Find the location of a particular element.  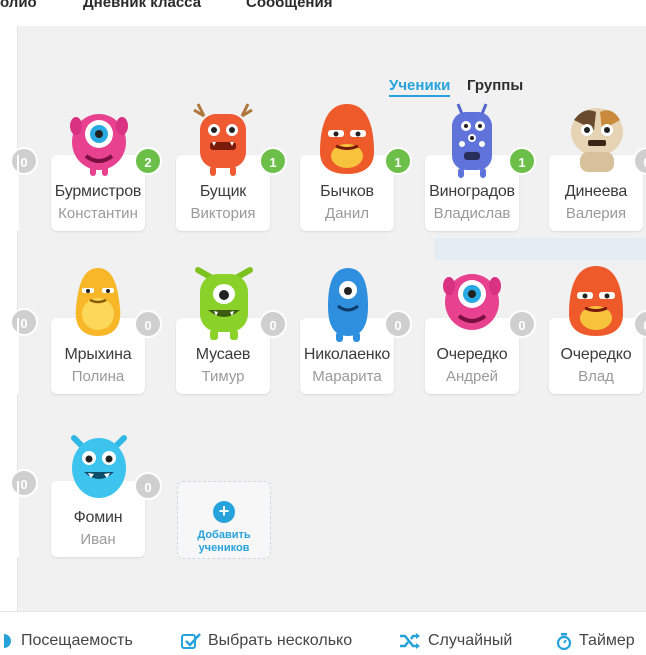

toggle-groups: Группы is located at coordinates (495, 85).